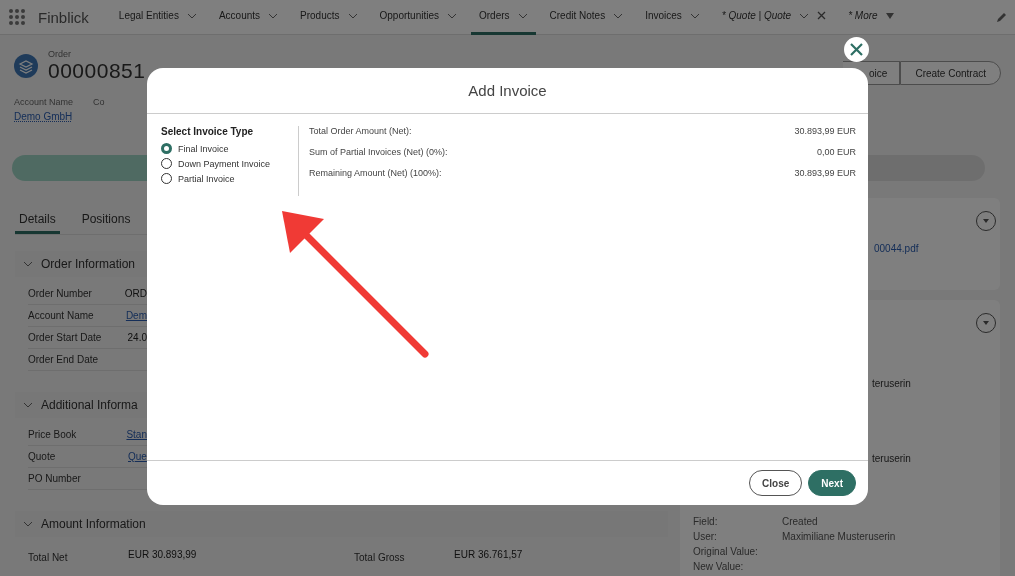  Describe the element at coordinates (106, 221) in the screenshot. I see `detail-tab: Positions` at that location.